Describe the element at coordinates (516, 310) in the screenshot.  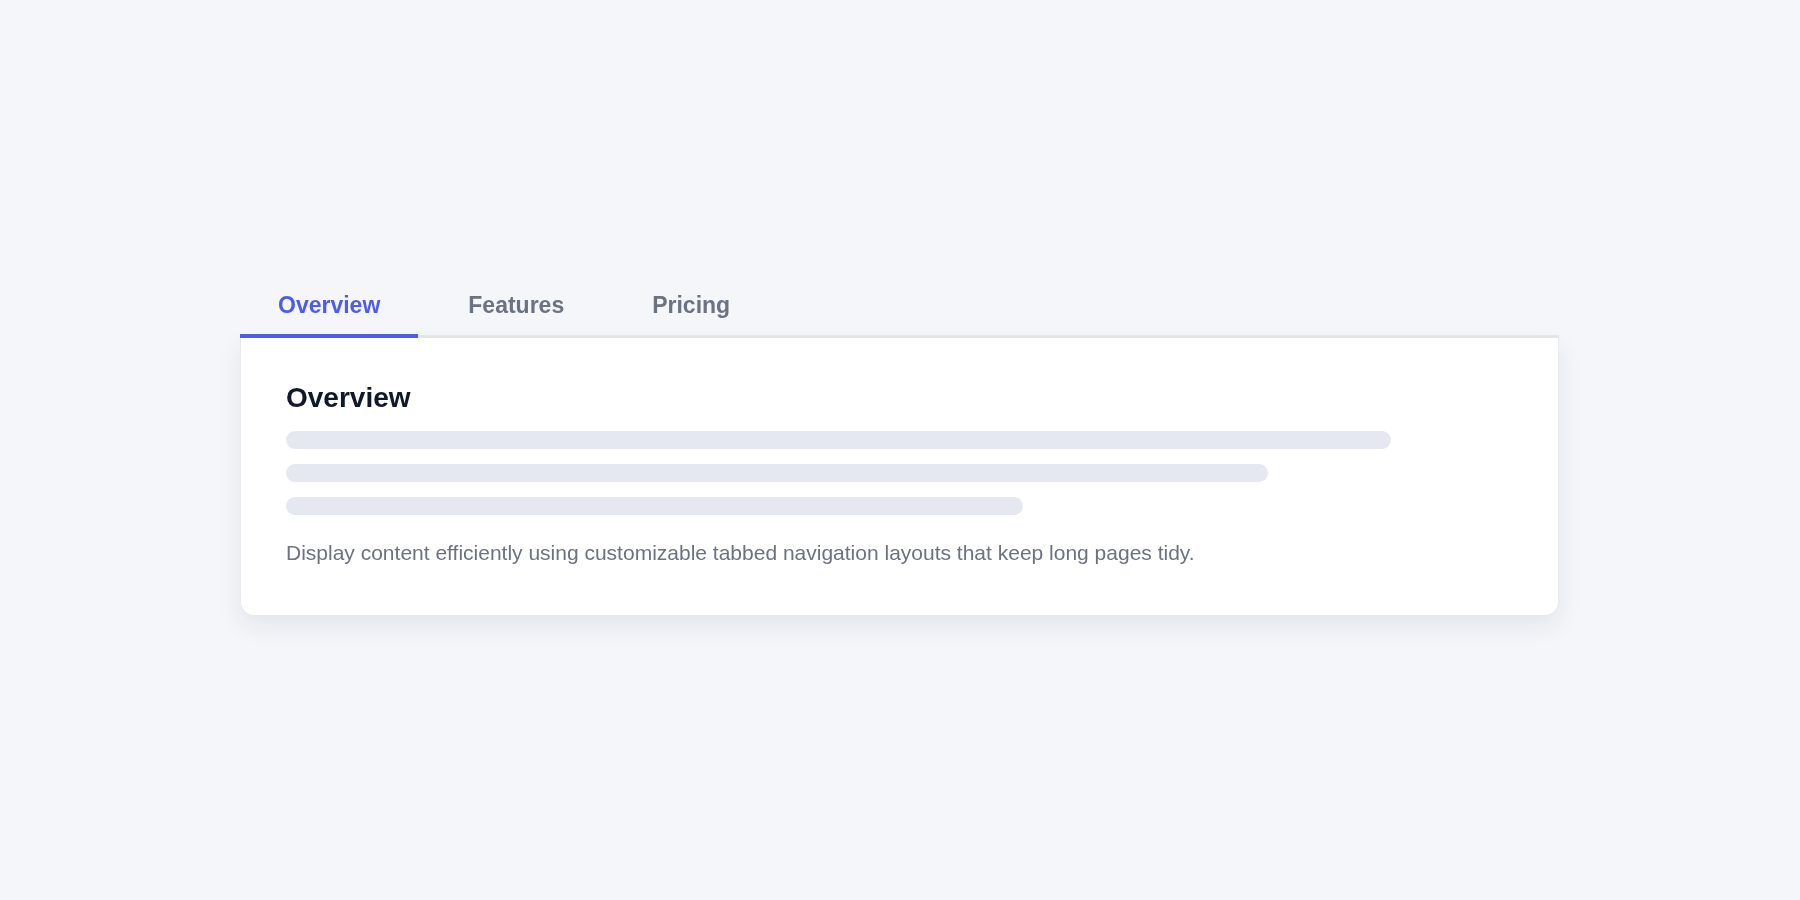
I see `tab: Features` at that location.